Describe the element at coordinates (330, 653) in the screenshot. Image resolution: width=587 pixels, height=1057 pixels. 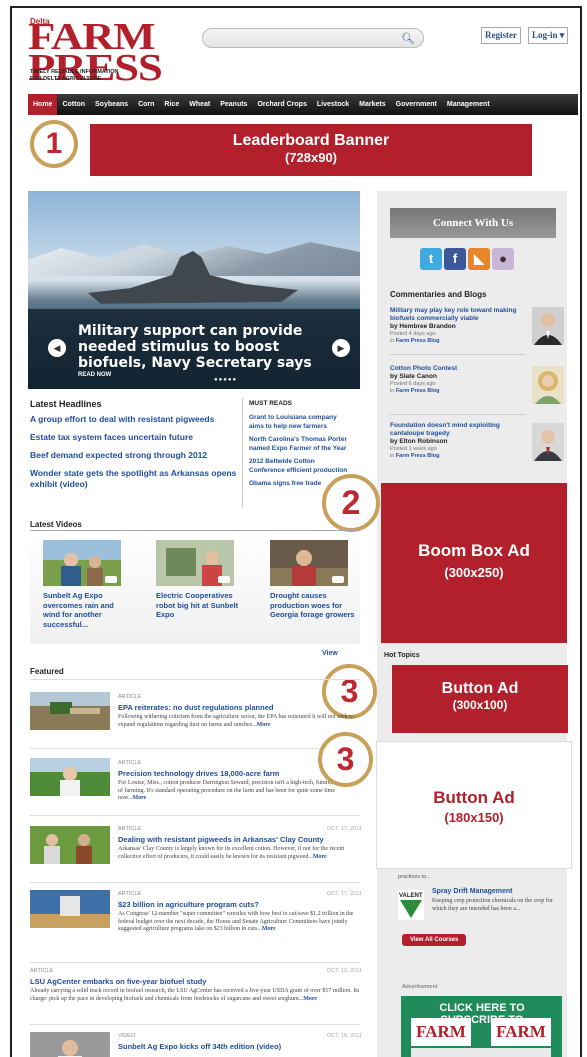
I see `view-all-videos-link: View` at that location.